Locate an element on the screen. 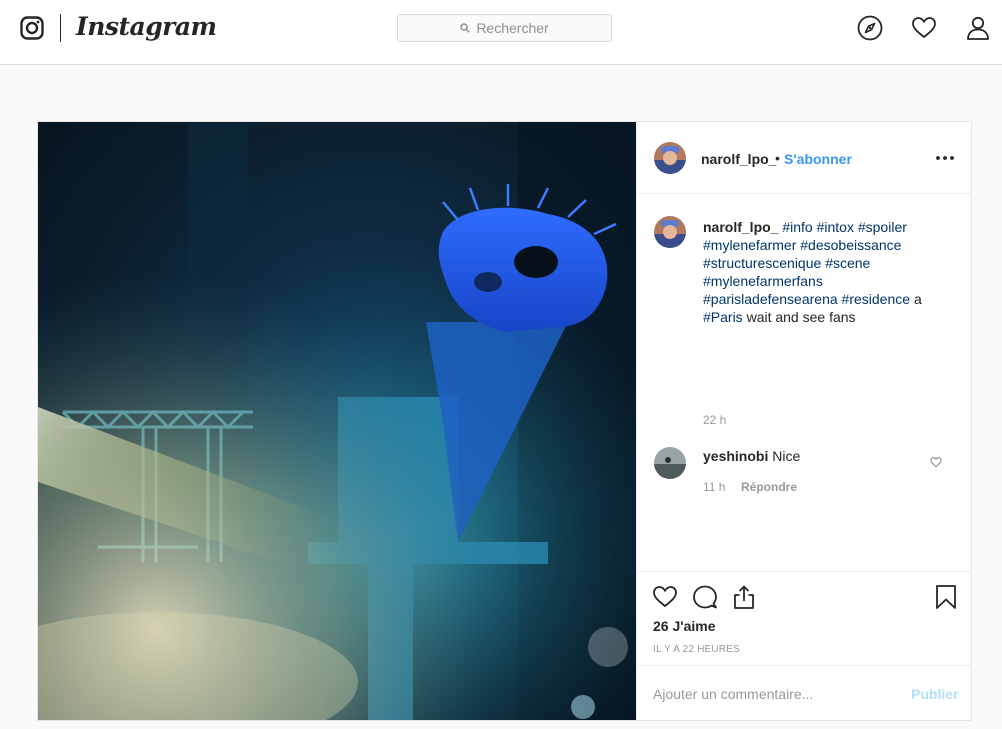 Image resolution: width=1002 pixels, height=729 pixels. logo-divider is located at coordinates (60, 28).